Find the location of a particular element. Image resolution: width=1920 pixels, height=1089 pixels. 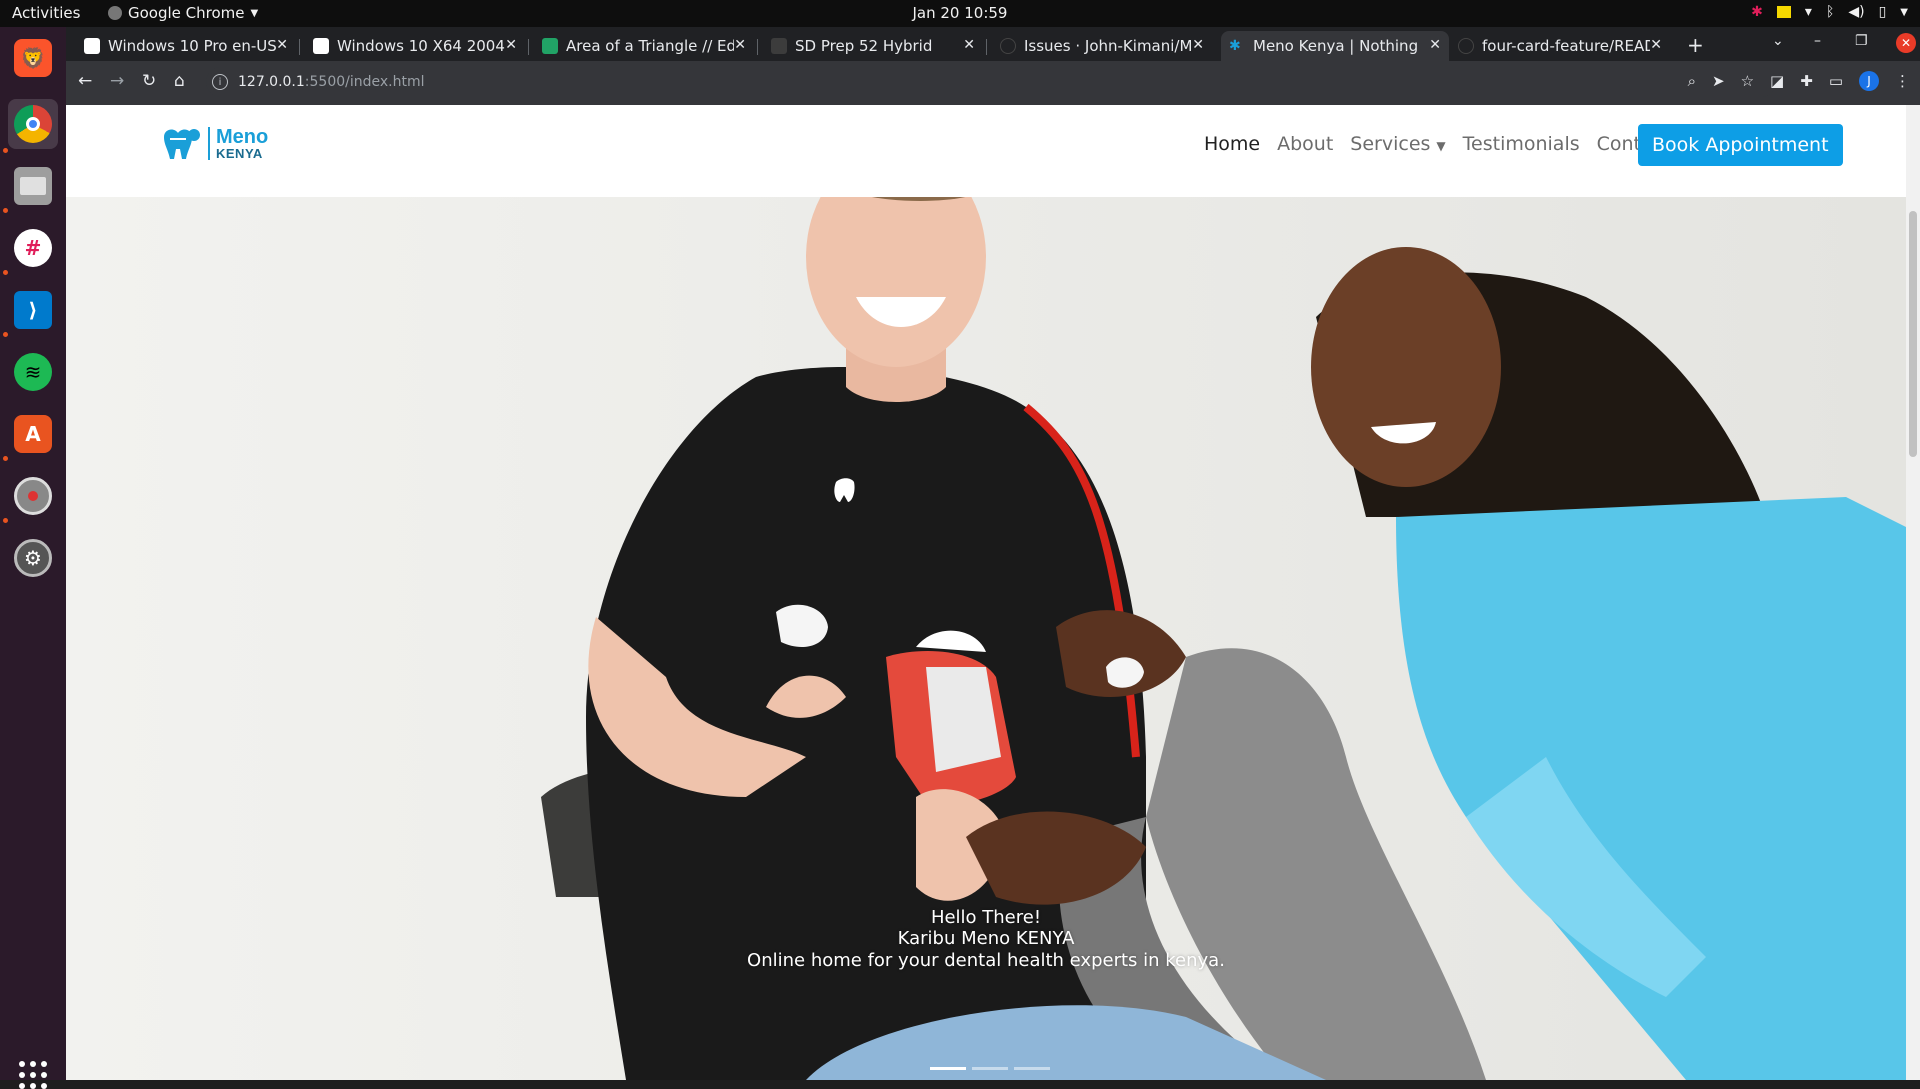

dock-system-monitor is located at coordinates (33, 496).